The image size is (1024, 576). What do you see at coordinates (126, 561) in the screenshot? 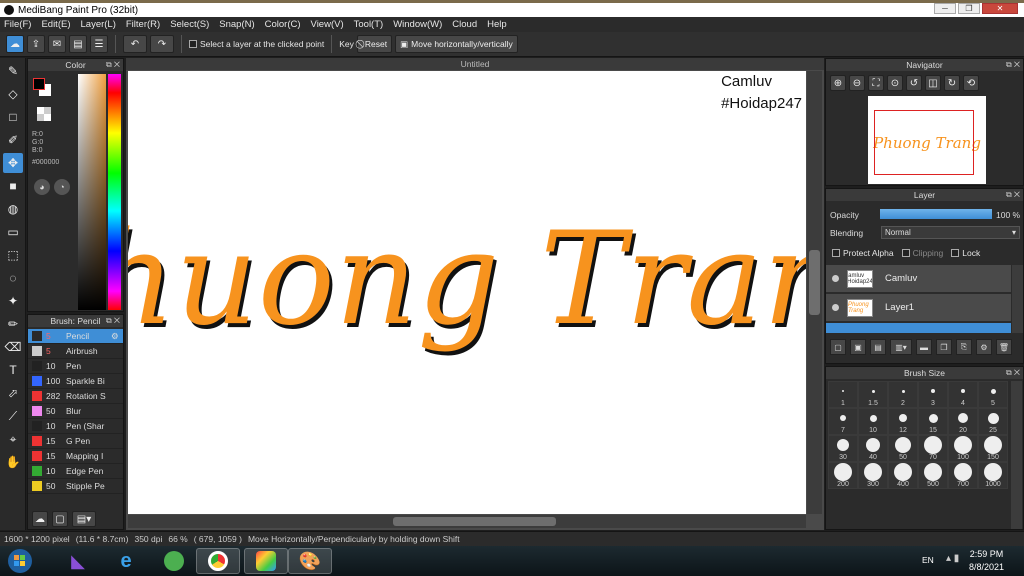
I see `taskbar-internet-explorer: e` at bounding box center [126, 561].